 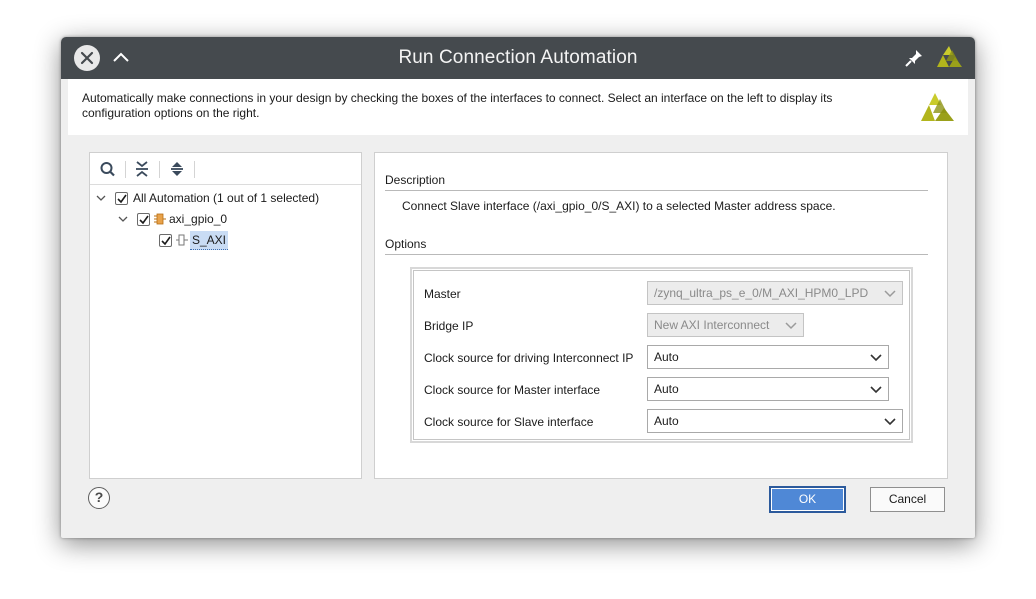 I want to click on expand-all-icon, so click(x=177, y=169).